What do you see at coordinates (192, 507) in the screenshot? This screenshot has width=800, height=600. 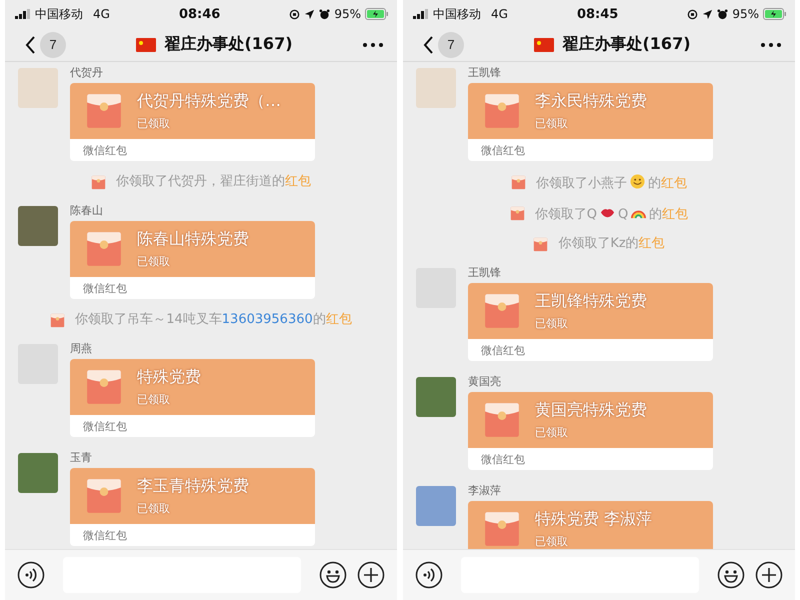 I see `money-packet-card: 李玉青特殊党费 已领取 微信红包` at bounding box center [192, 507].